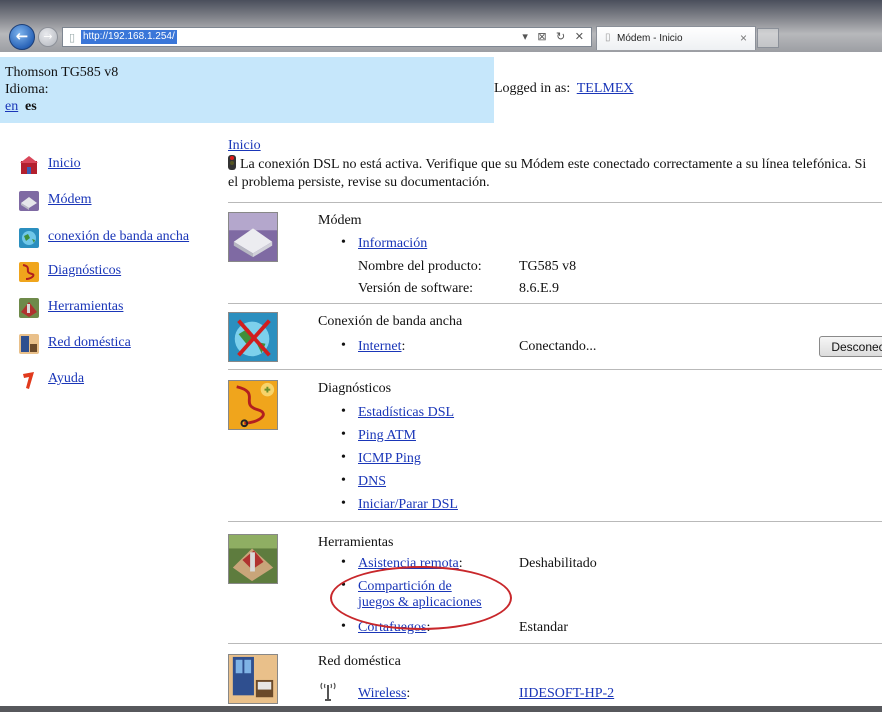 The height and width of the screenshot is (712, 882). I want to click on remote-label: Asistencia remota:, so click(410, 564).